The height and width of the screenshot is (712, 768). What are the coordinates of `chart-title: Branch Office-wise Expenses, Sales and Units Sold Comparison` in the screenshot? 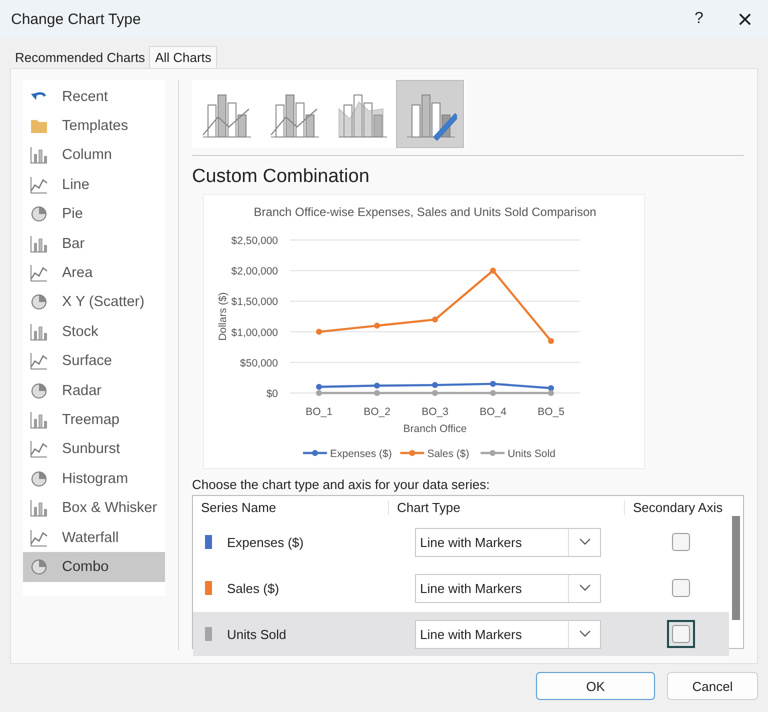 It's located at (425, 212).